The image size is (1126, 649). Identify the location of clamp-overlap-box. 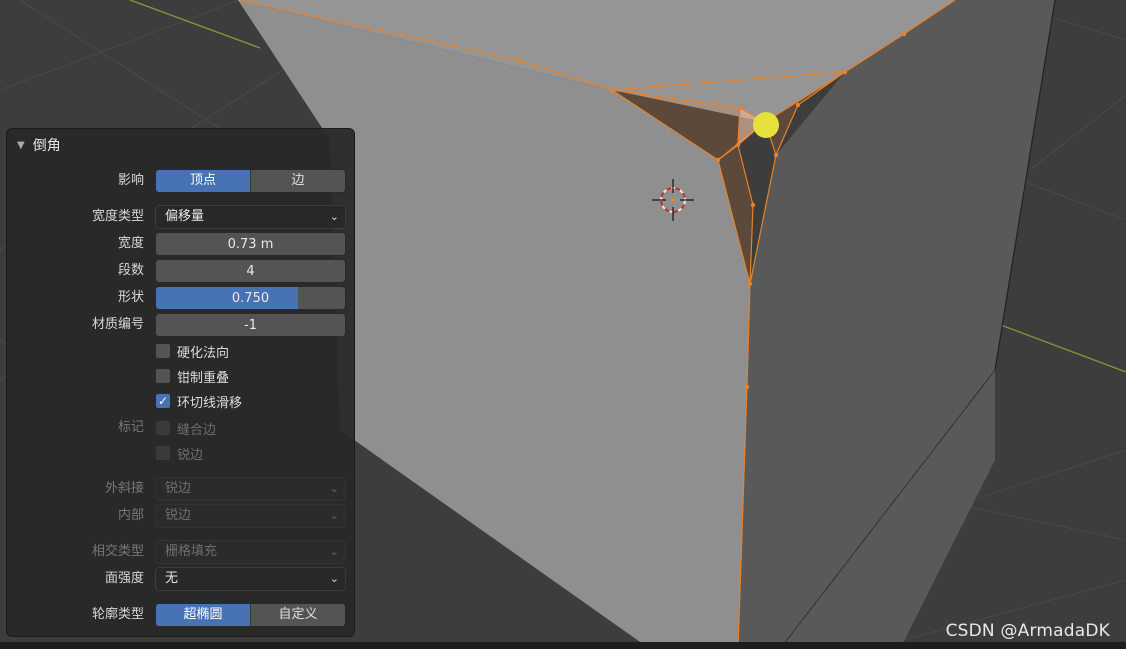
(163, 376).